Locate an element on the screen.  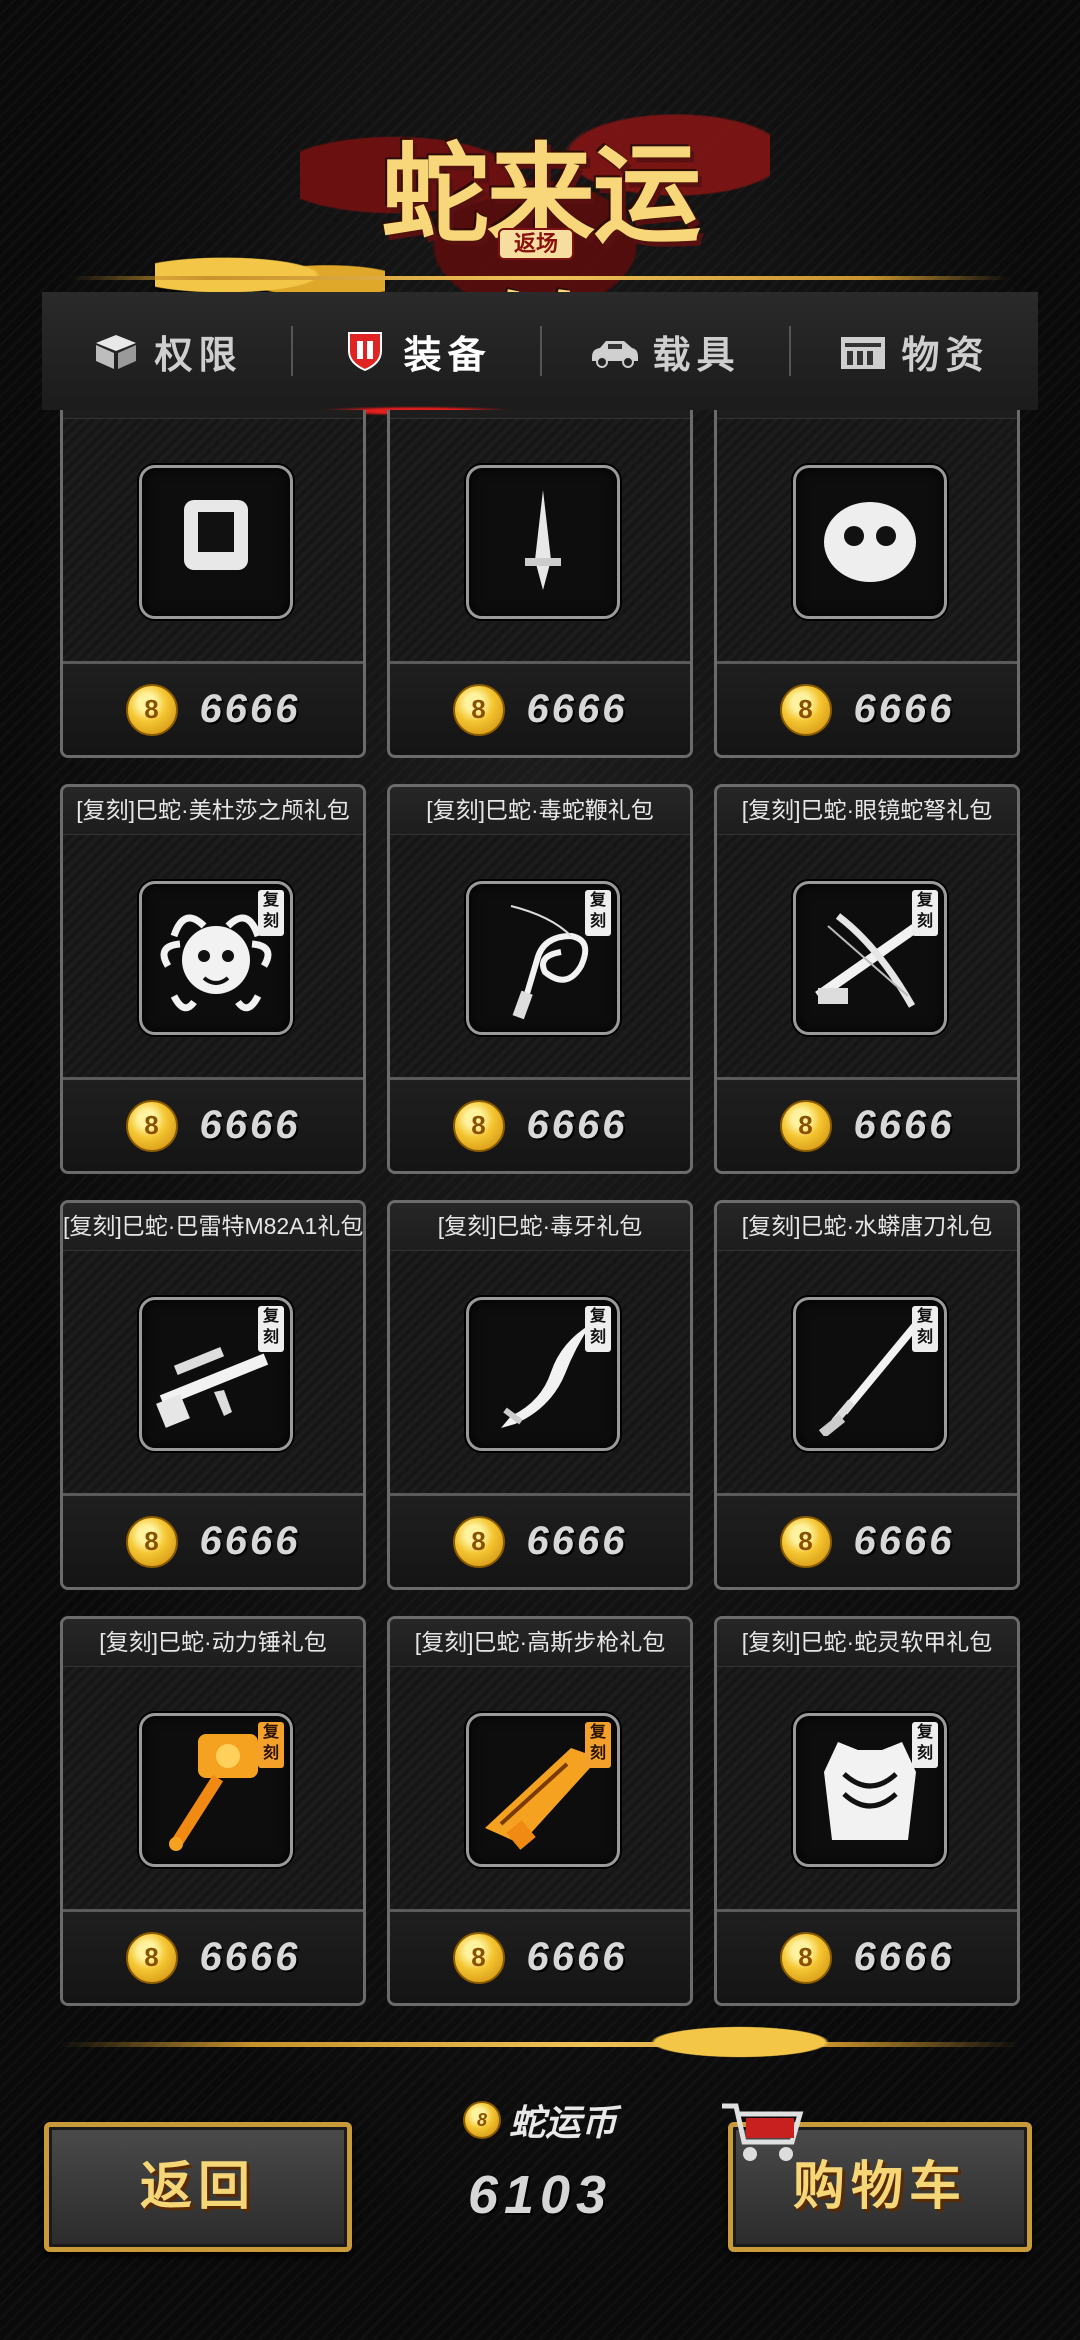
item-card: [复刻]巳蛇·毒蛇鞭礼包复刻 8 6666 is located at coordinates (540, 979).